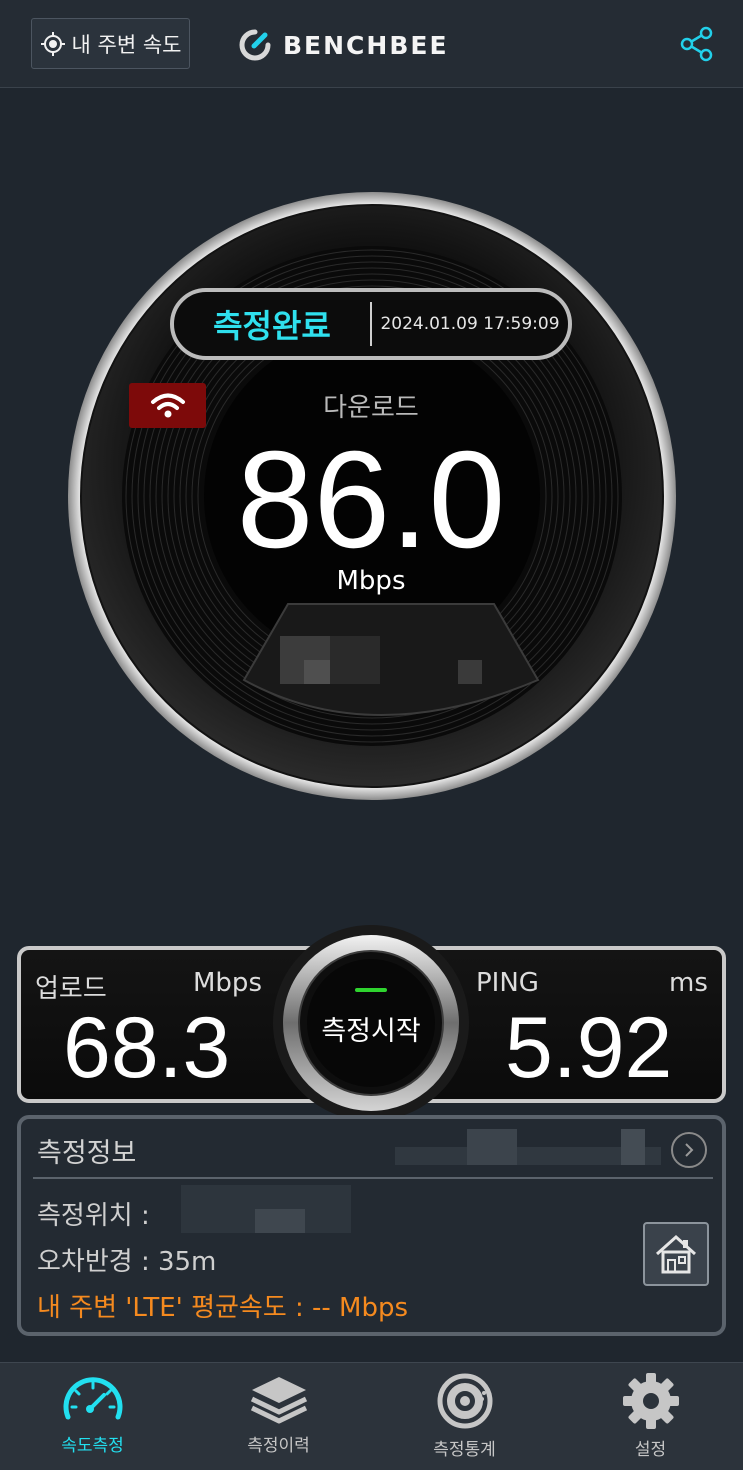 This screenshot has height=1470, width=743. Describe the element at coordinates (373, 1178) in the screenshot. I see `info-separator` at that location.